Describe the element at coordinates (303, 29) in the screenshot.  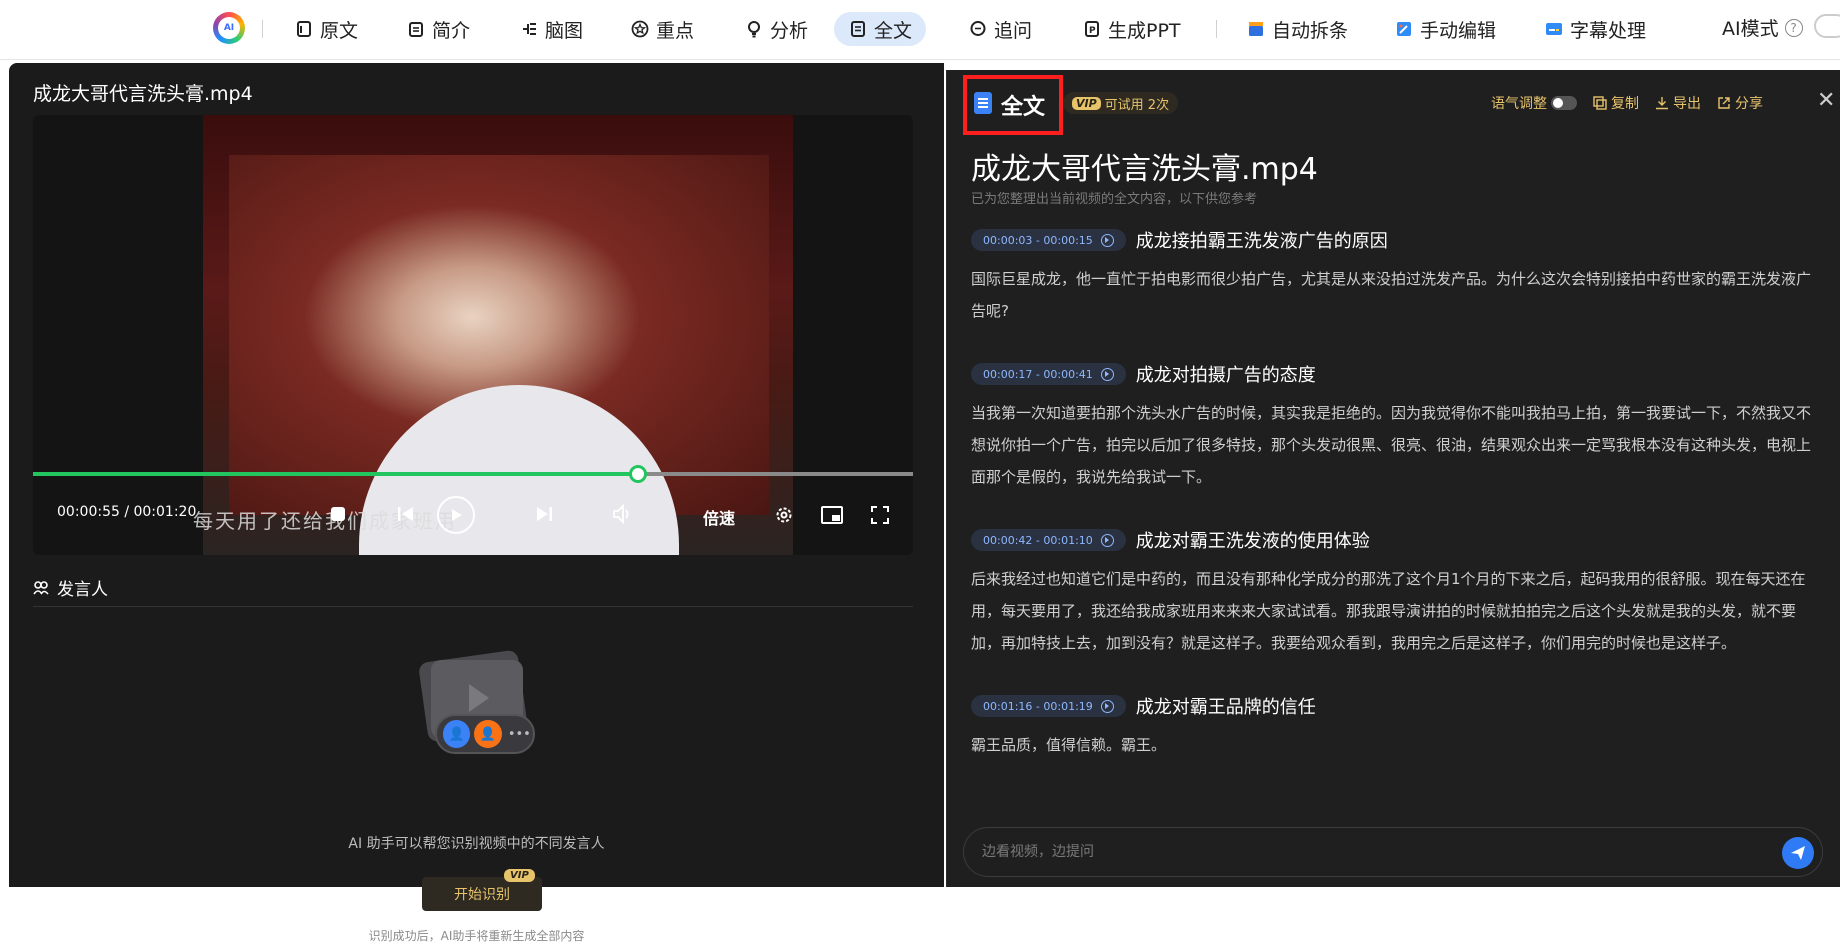
I see `doc-outline-icon` at that location.